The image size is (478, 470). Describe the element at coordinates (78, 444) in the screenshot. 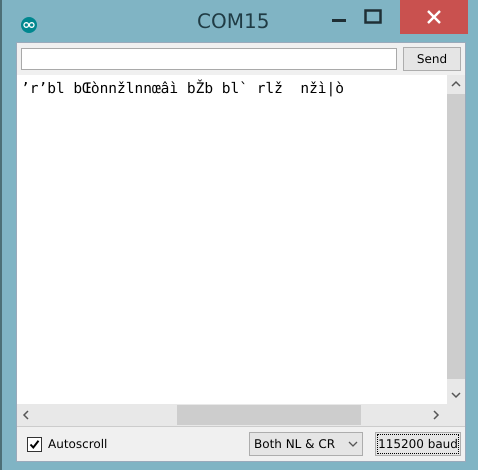

I see `autoscroll-label: Autoscroll` at that location.